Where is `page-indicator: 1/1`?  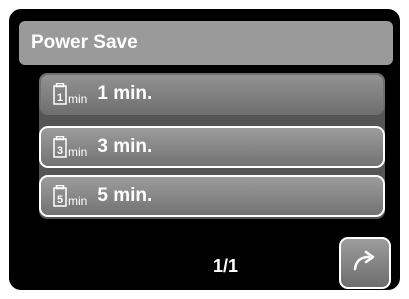 page-indicator: 1/1 is located at coordinates (226, 266).